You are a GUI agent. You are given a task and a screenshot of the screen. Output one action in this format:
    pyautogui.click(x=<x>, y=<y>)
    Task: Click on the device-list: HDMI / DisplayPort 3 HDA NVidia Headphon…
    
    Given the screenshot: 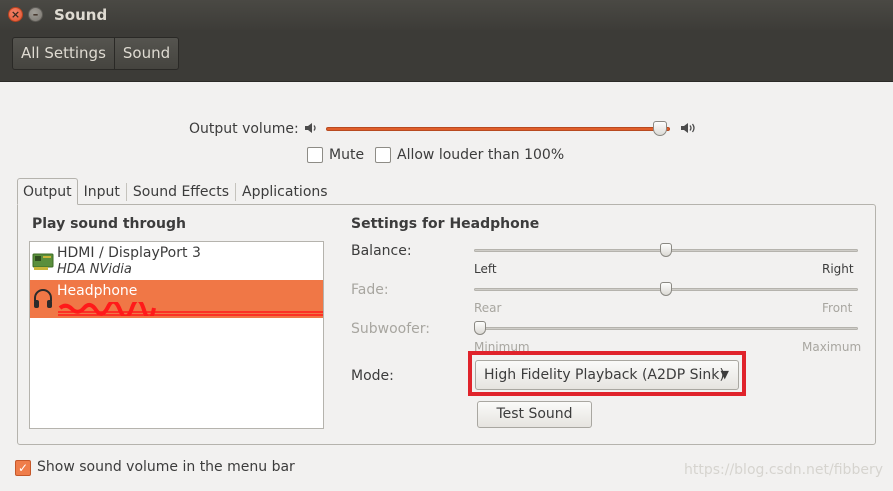 What is the action you would take?
    pyautogui.click(x=176, y=335)
    